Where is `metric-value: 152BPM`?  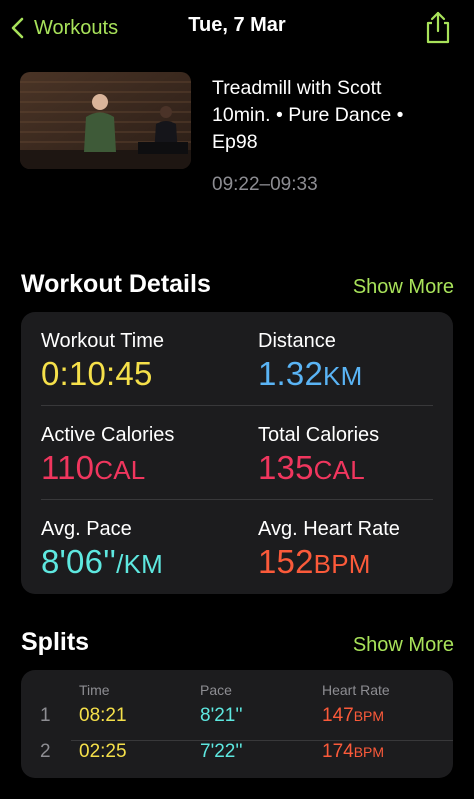 metric-value: 152BPM is located at coordinates (329, 562).